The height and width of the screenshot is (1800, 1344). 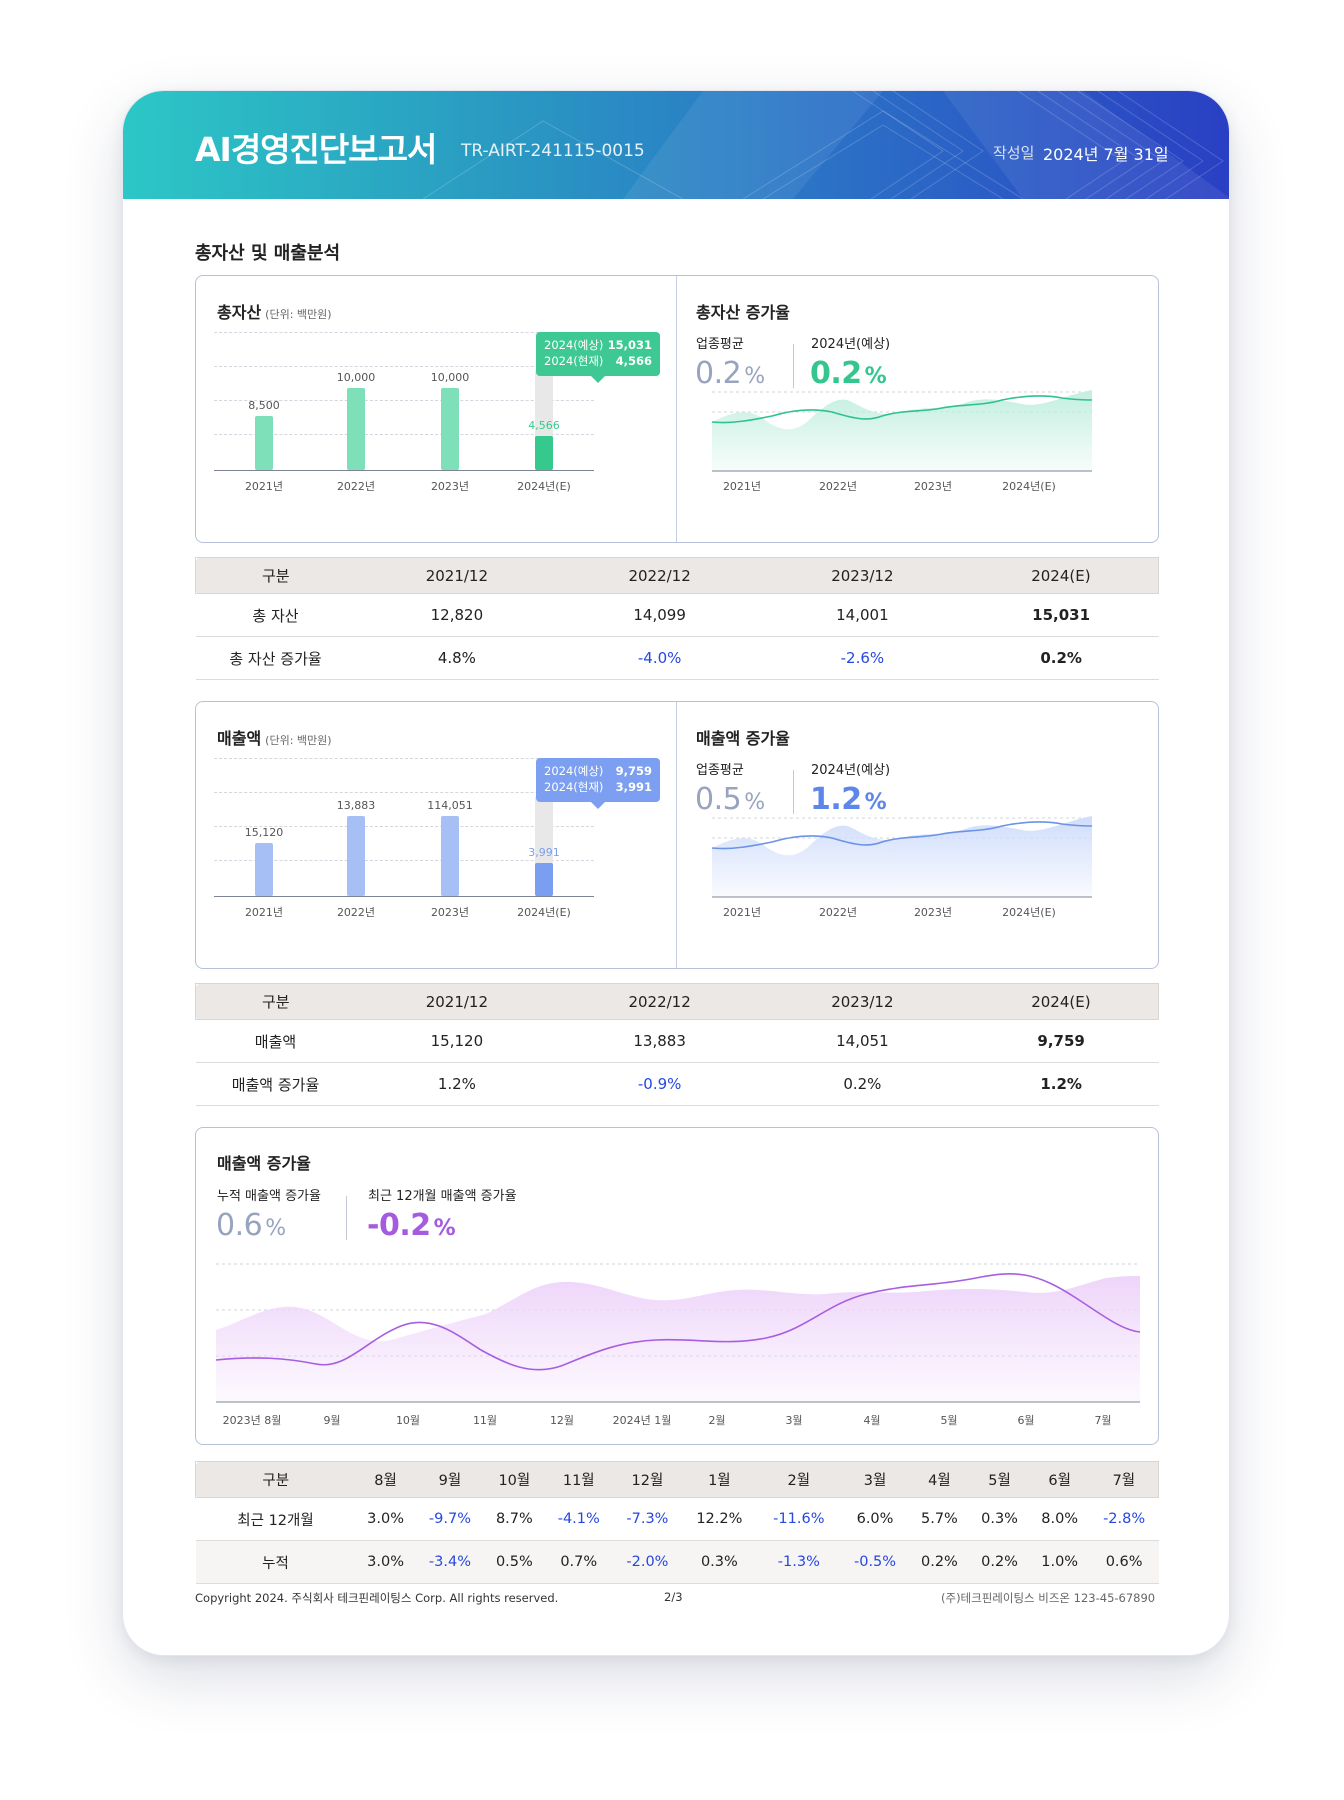 What do you see at coordinates (1059, 1562) in the screenshot?
I see `table-cell: 1.0%` at bounding box center [1059, 1562].